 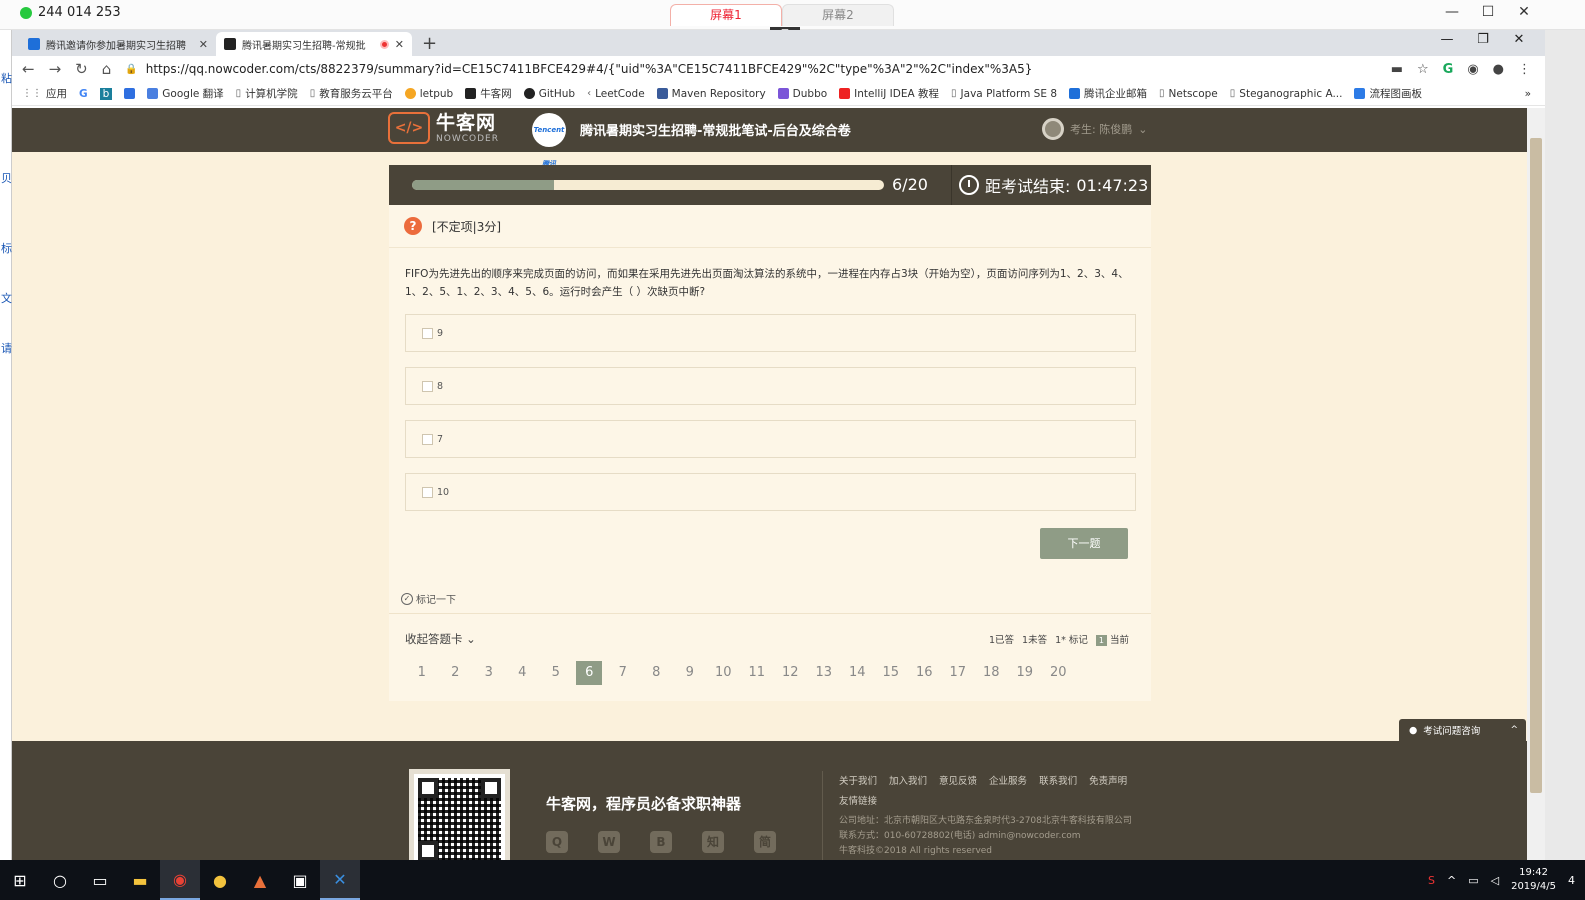 What do you see at coordinates (726, 15) in the screenshot?
I see `tab-screen-1: 屏幕1` at bounding box center [726, 15].